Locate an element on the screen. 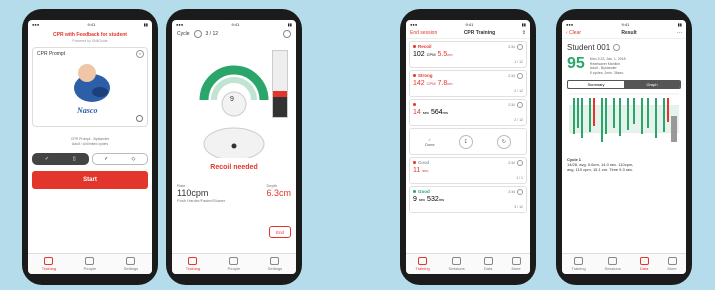 The width and height of the screenshot is (715, 290). student-row: 14 sec 564ms 2:34 2 / 12 is located at coordinates (468, 112).